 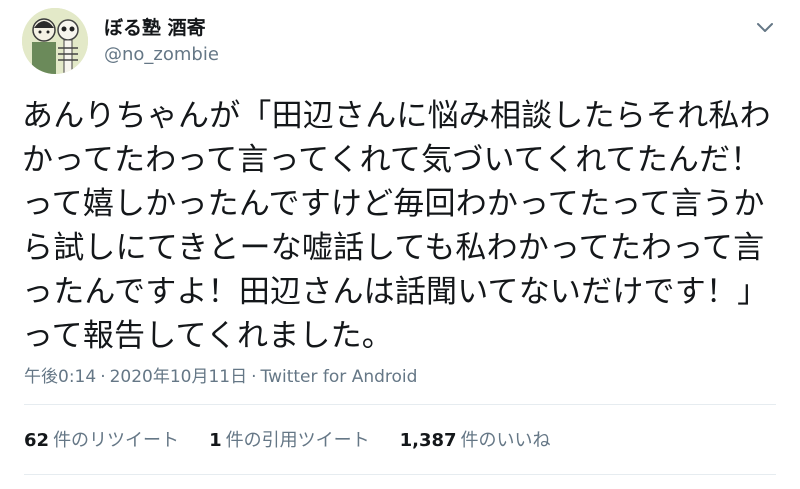 What do you see at coordinates (396, 116) in the screenshot?
I see `tweet-text-line: あんりちゃんが「田辺さんに悩み相談したらそれ私わ` at bounding box center [396, 116].